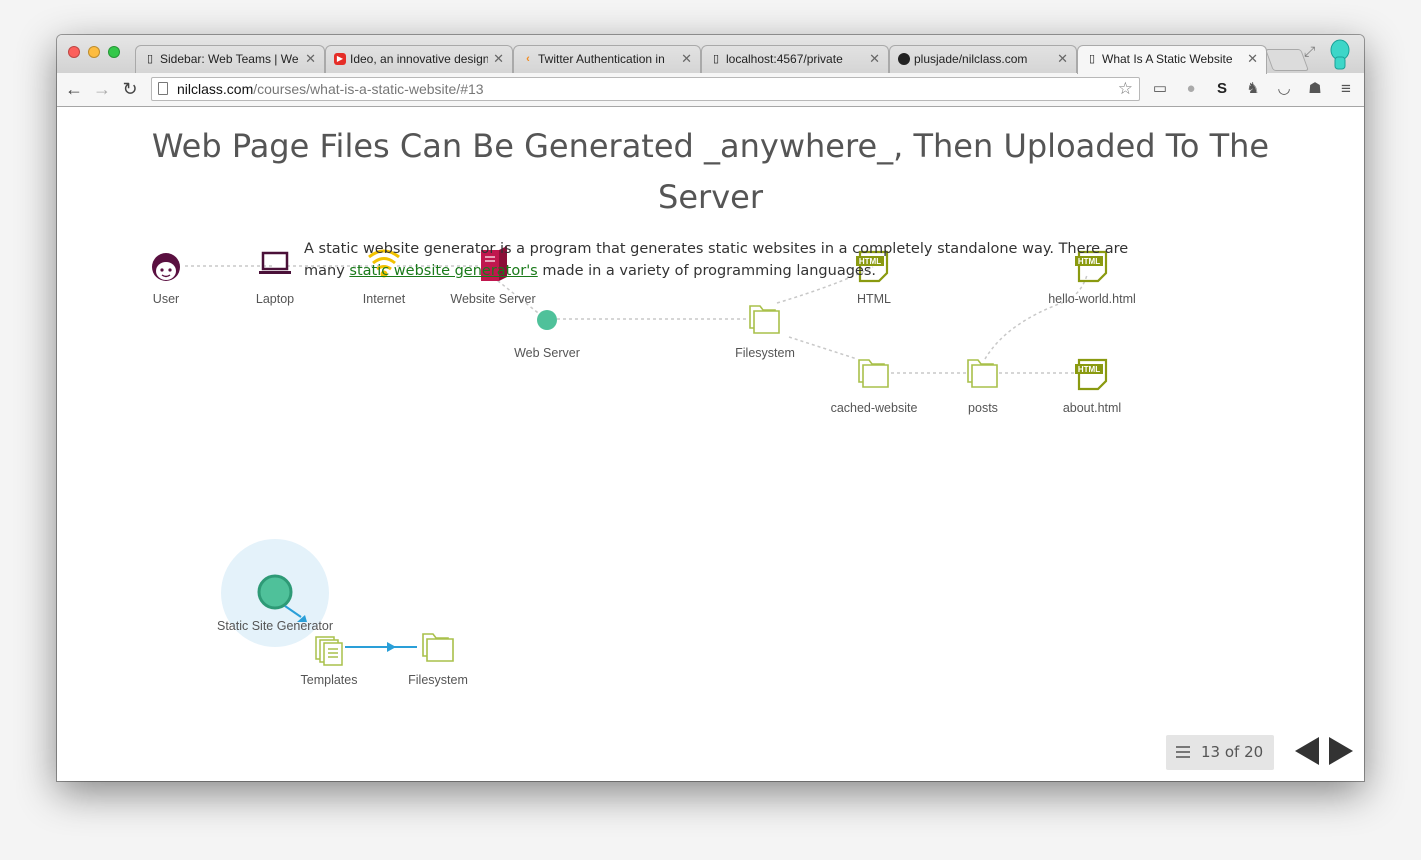 The height and width of the screenshot is (860, 1421). What do you see at coordinates (874, 299) in the screenshot?
I see `html-label: HTML` at bounding box center [874, 299].